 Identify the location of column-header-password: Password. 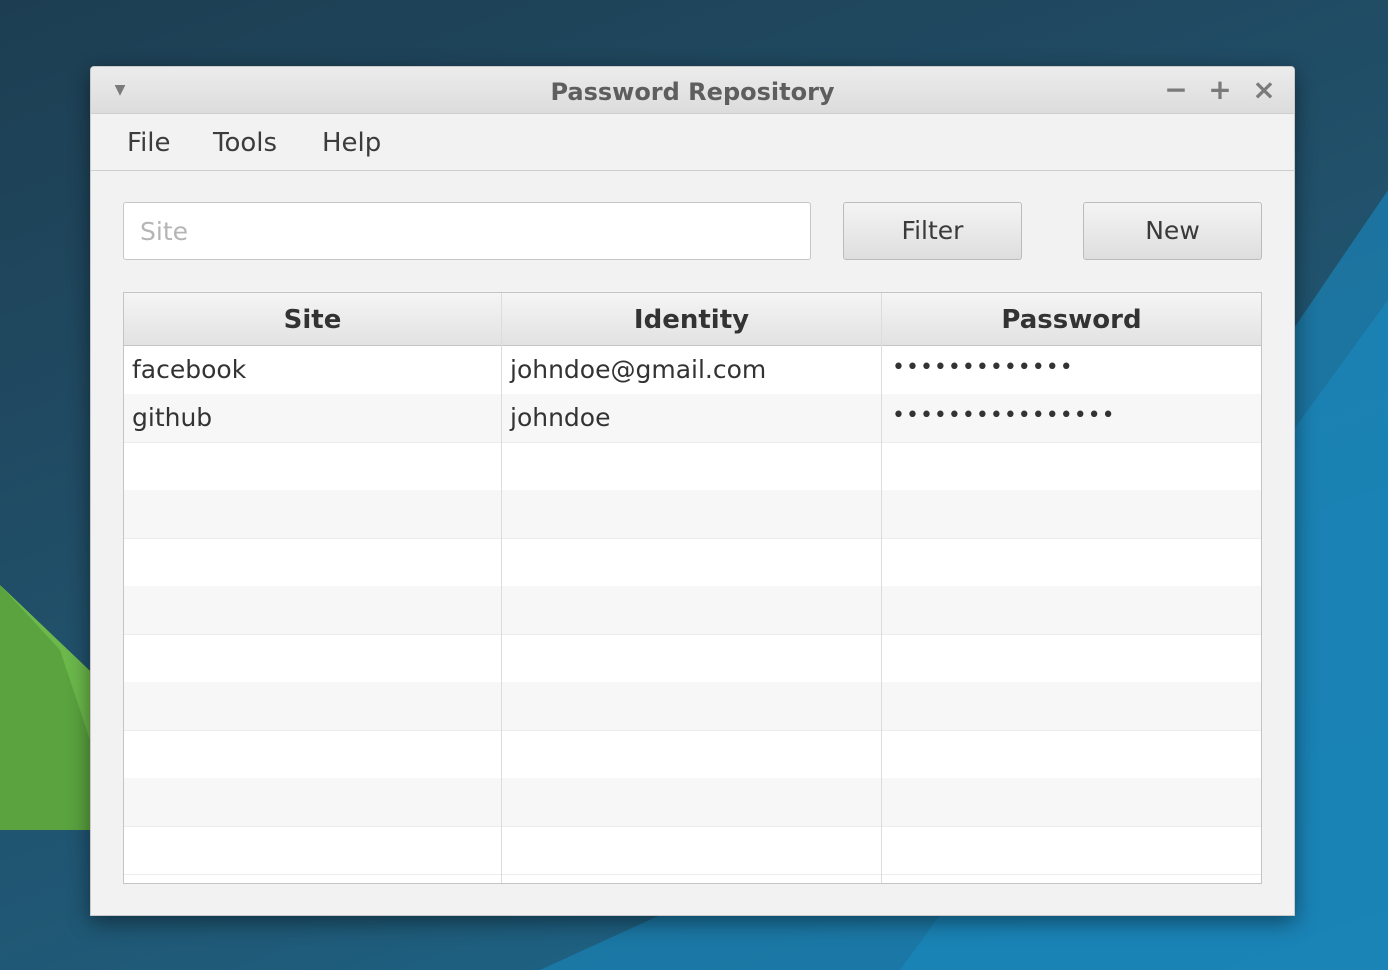
(1071, 319).